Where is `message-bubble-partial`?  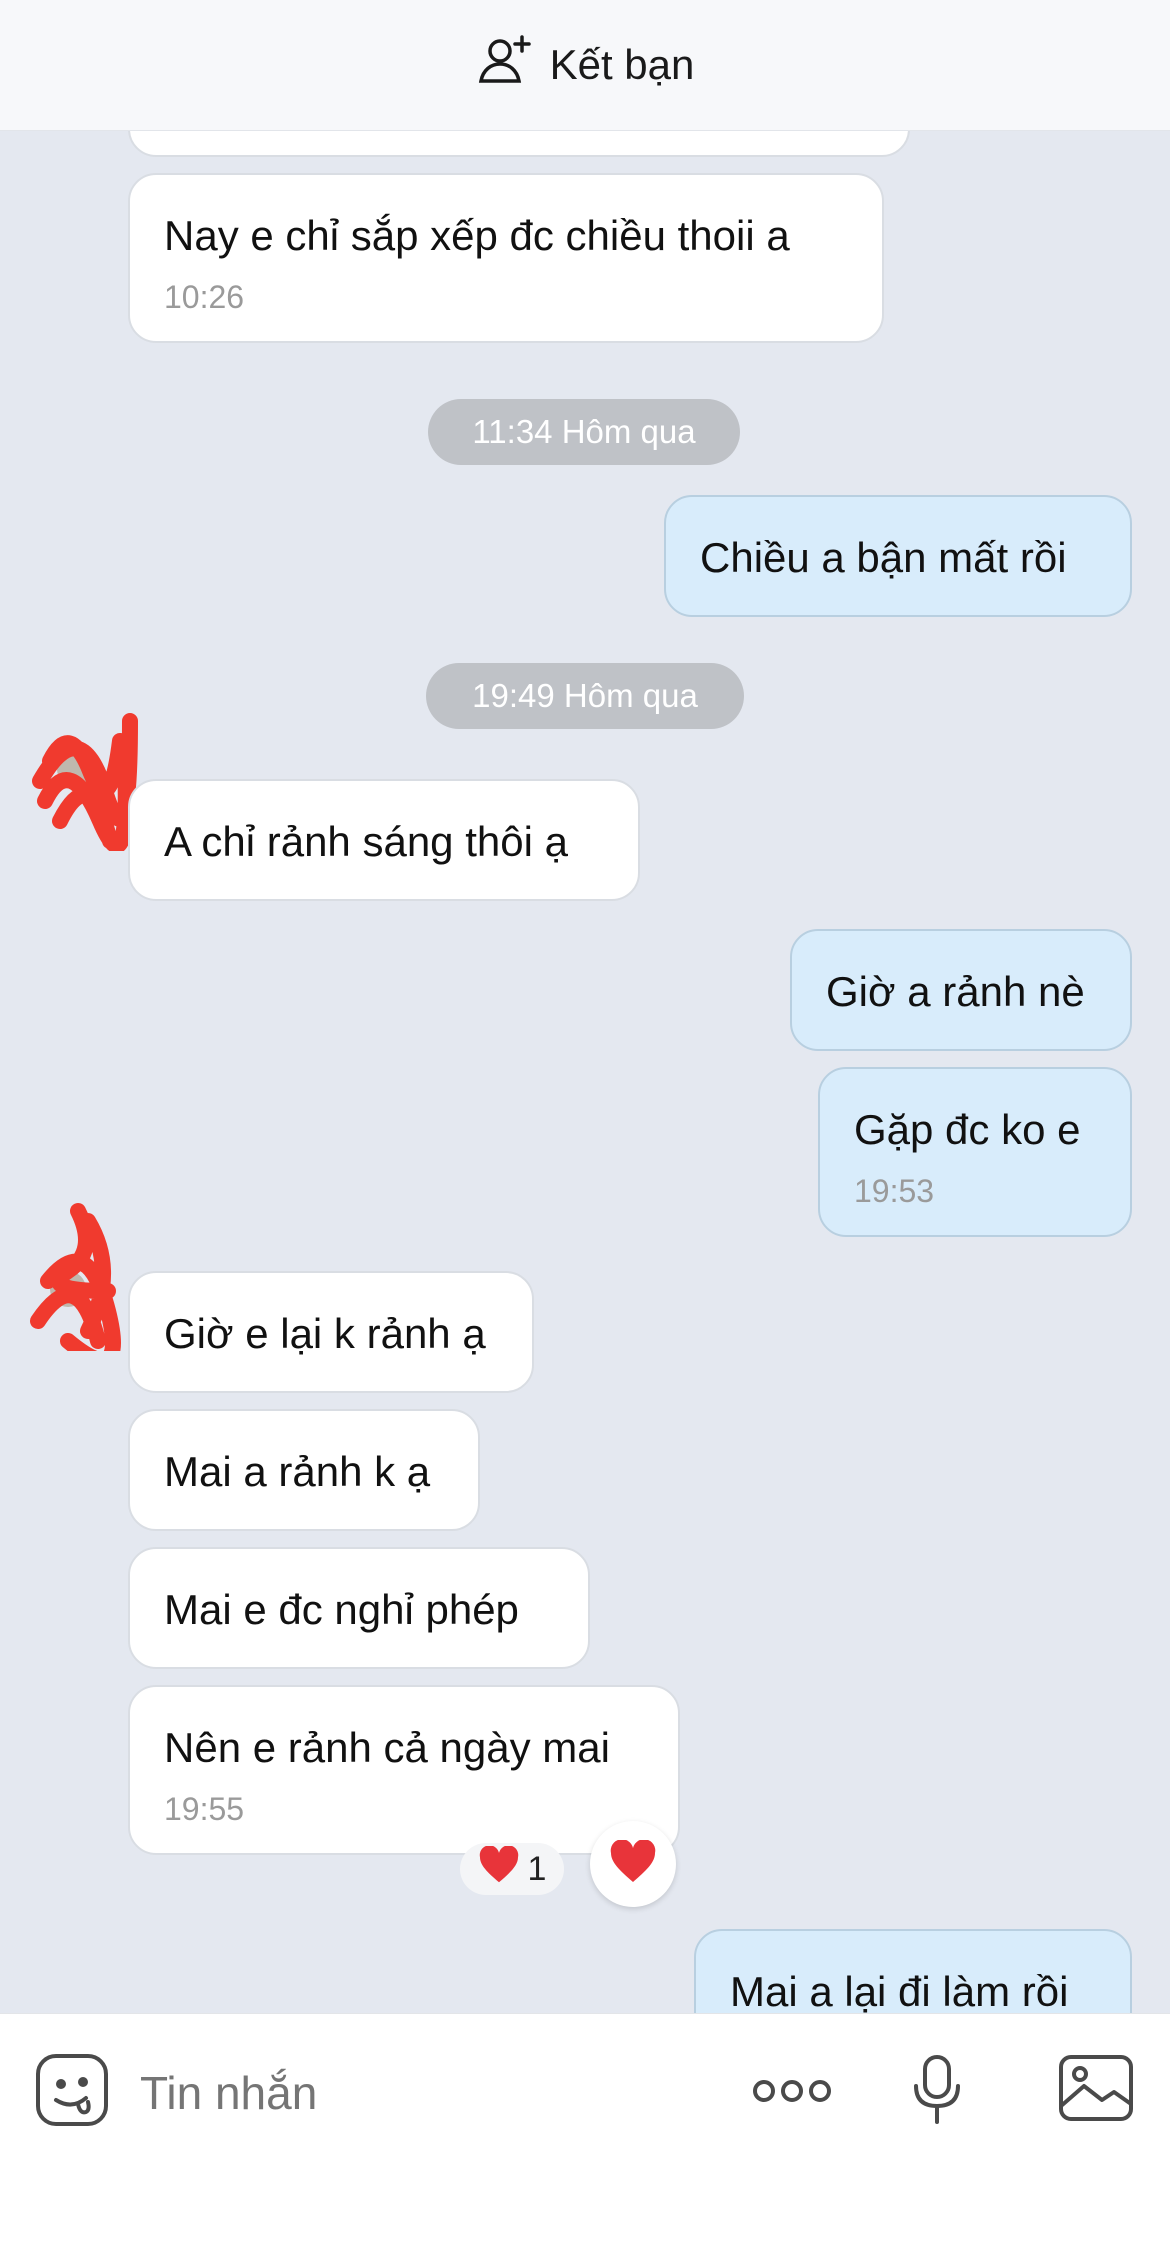 message-bubble-partial is located at coordinates (519, 144).